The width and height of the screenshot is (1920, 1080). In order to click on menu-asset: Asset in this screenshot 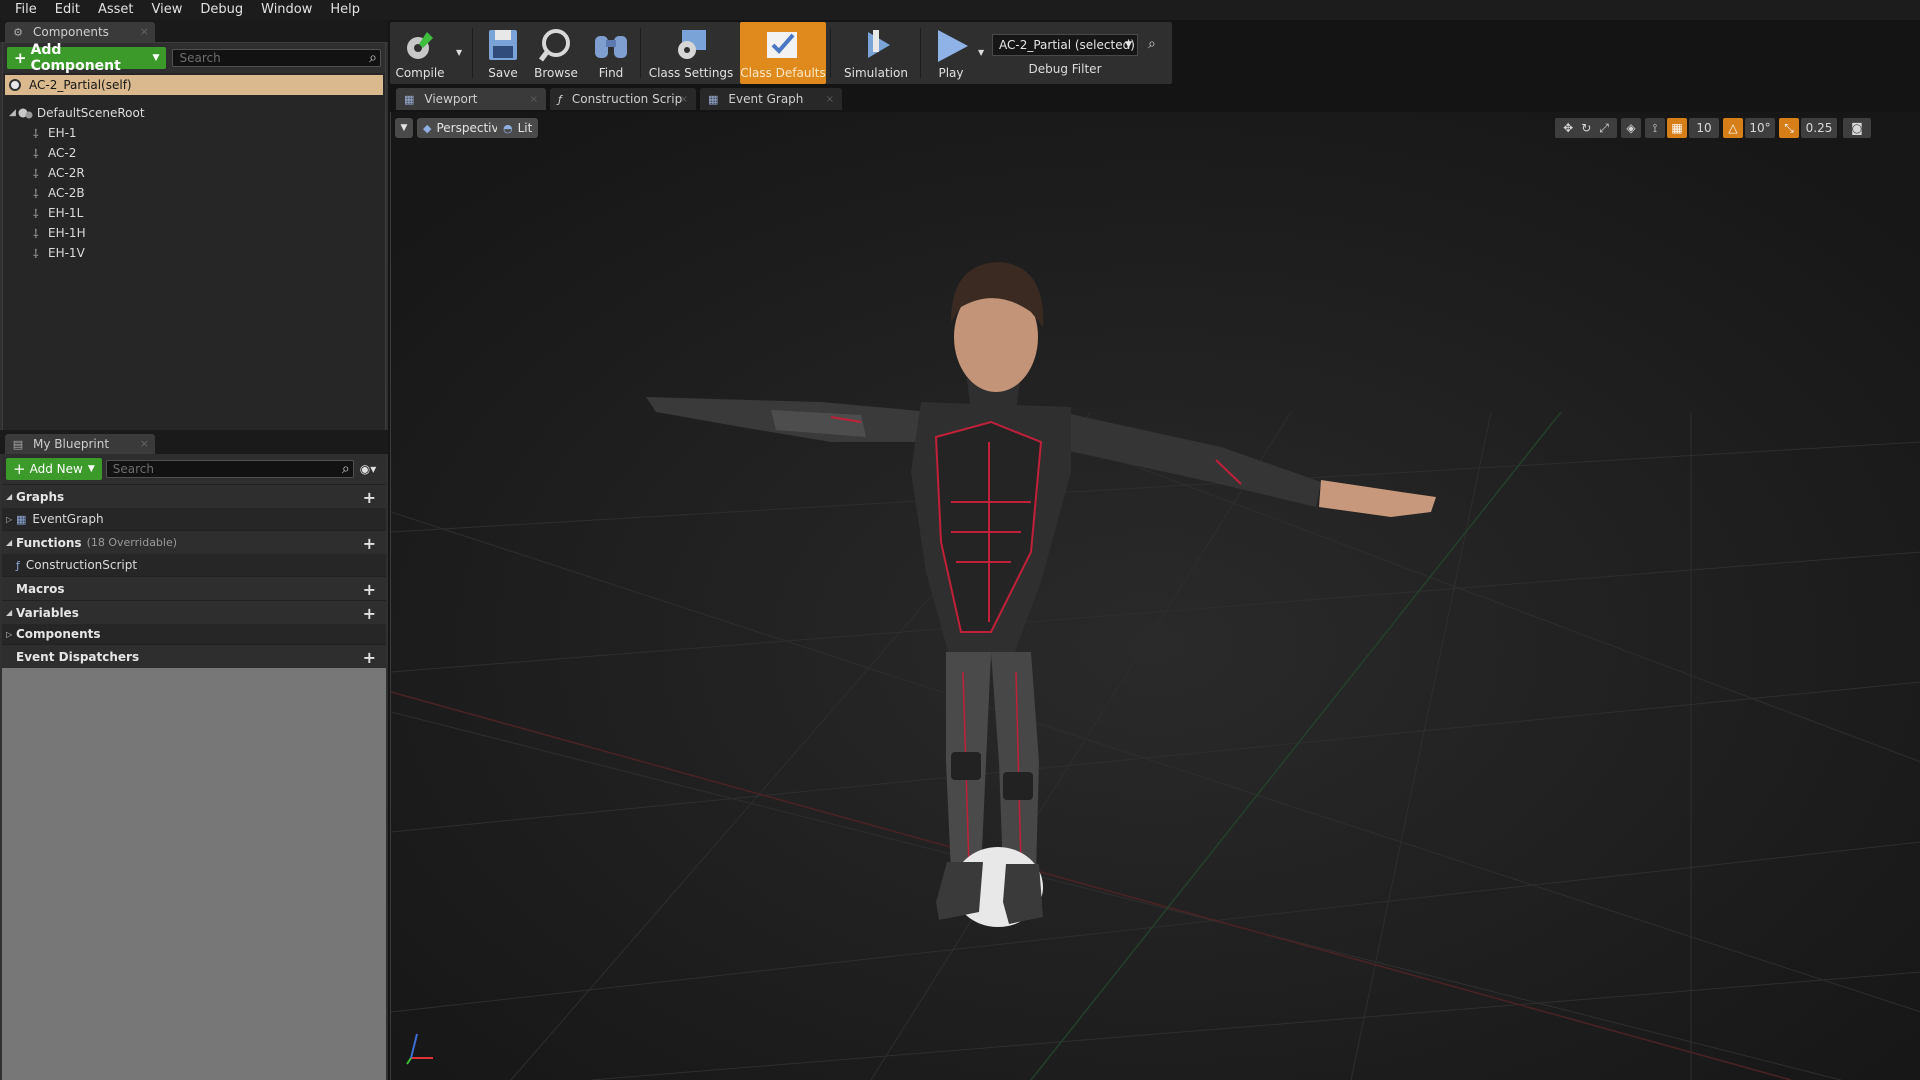, I will do `click(116, 10)`.